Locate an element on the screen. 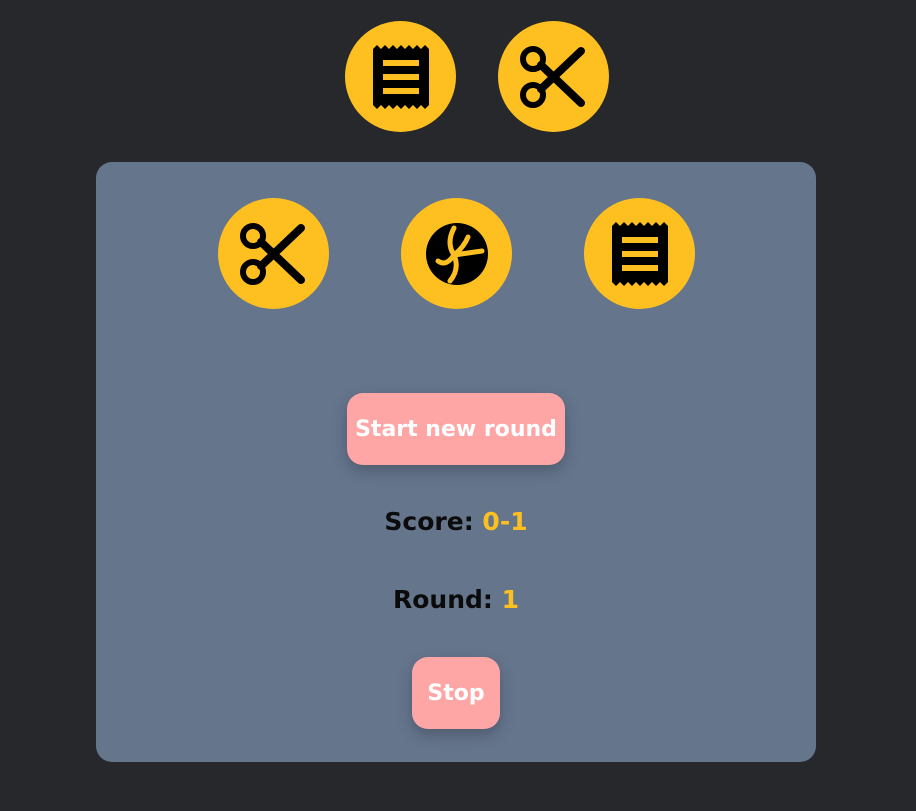  option-paper-button is located at coordinates (639, 253).